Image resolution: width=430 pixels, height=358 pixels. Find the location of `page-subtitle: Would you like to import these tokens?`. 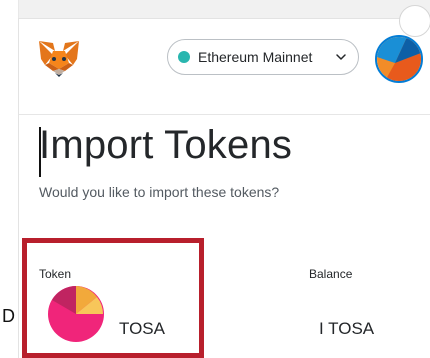

page-subtitle: Would you like to import these tokens? is located at coordinates (159, 192).